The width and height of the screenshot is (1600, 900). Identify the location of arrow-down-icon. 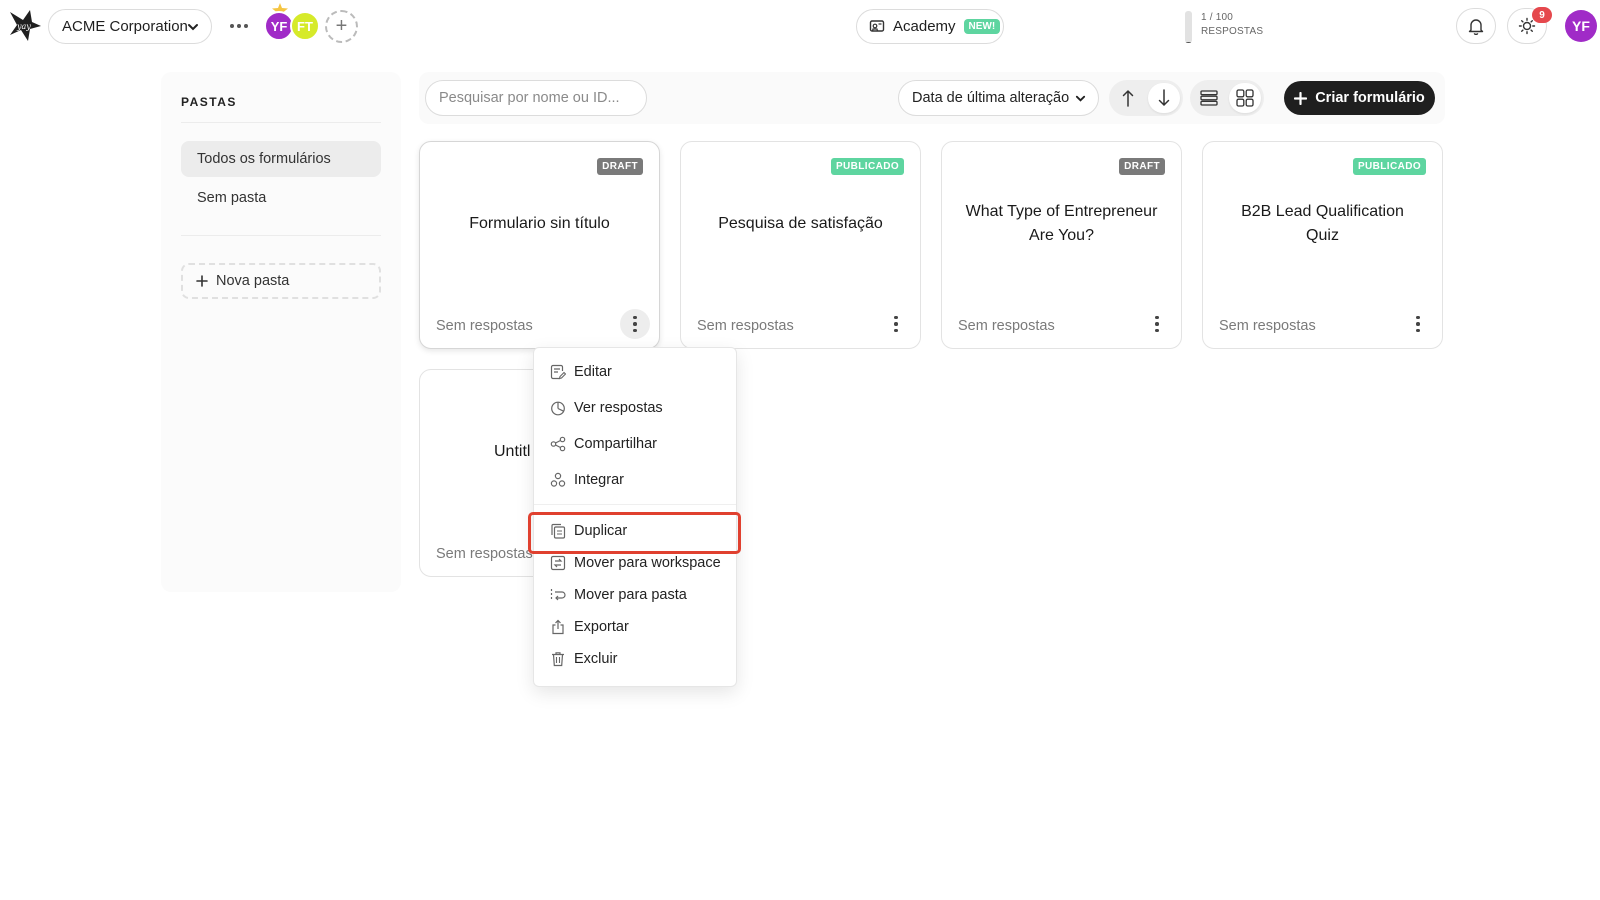
(1164, 98).